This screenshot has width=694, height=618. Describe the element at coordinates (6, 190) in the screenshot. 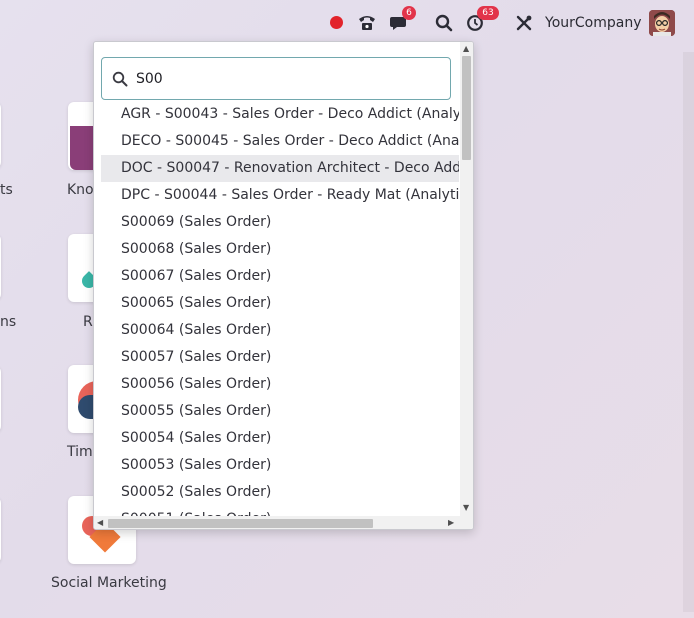

I see `app-label: ts` at that location.